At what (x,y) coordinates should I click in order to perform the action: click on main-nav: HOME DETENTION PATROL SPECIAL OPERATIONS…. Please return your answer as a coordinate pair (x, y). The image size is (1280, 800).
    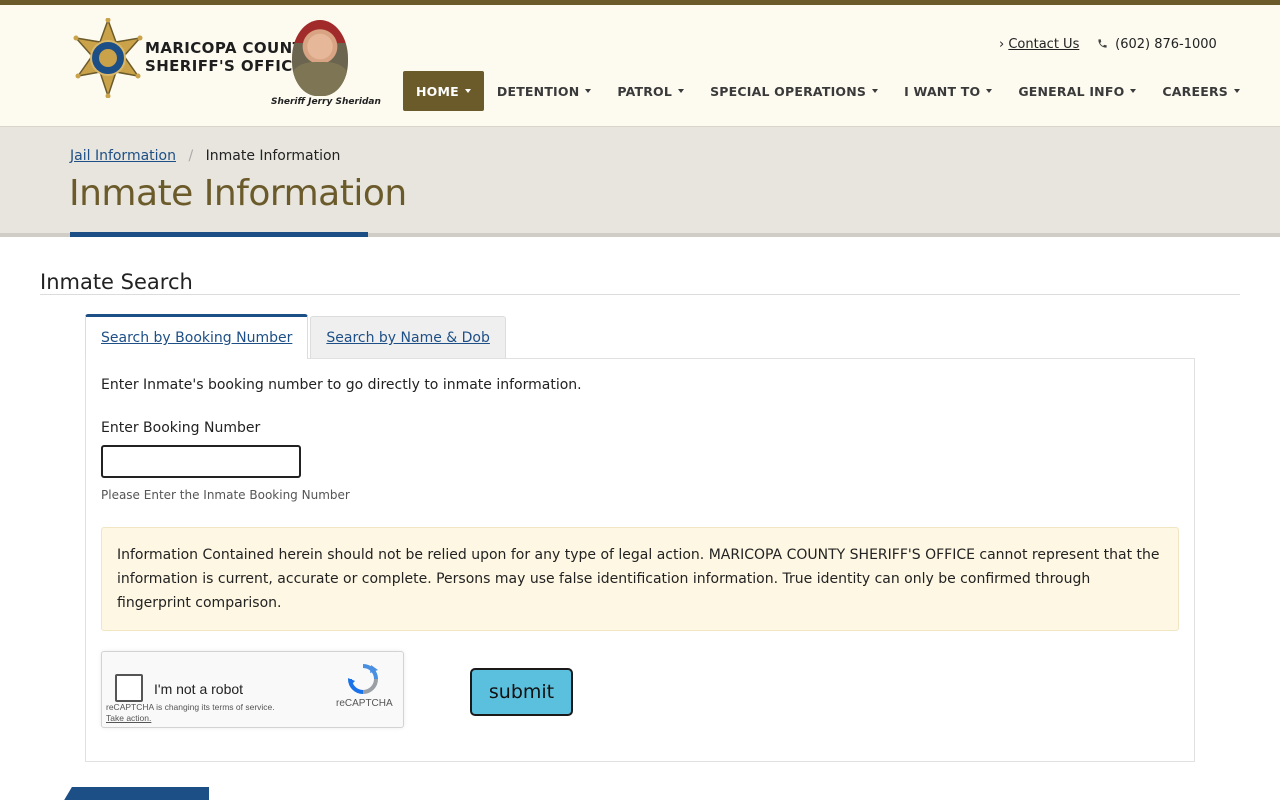
    Looking at the image, I should click on (828, 91).